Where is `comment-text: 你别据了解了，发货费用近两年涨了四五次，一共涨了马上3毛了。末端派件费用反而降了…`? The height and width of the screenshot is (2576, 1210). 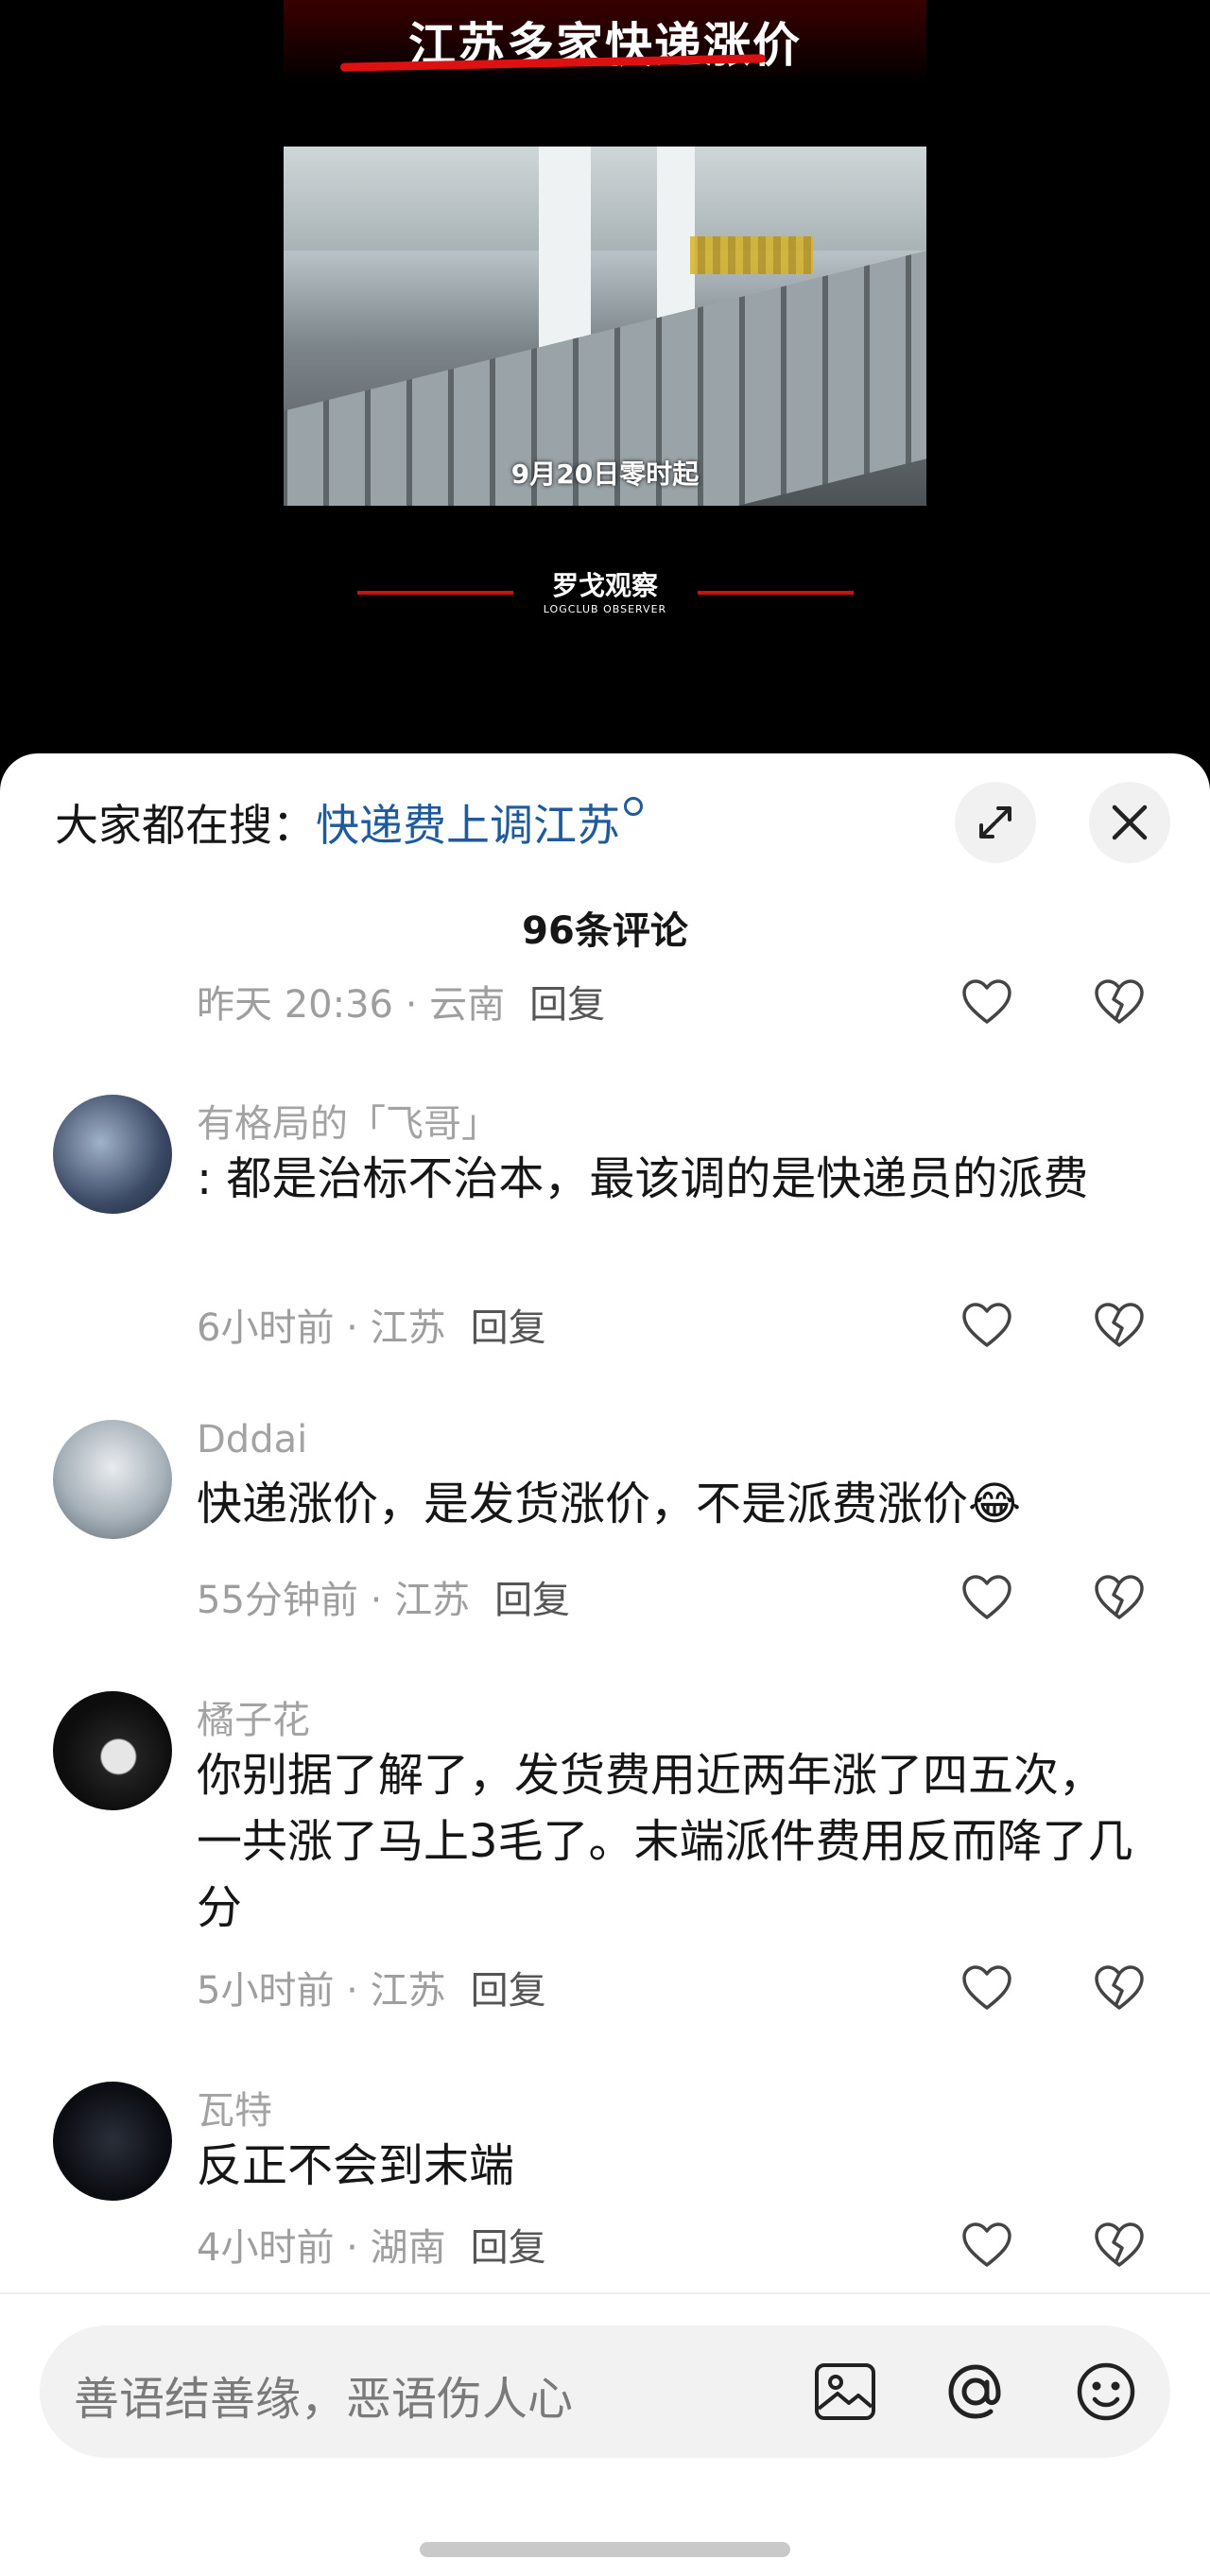 comment-text: 你别据了解了，发货费用近两年涨了四五次，一共涨了马上3毛了。末端派件费用反而降了… is located at coordinates (665, 1841).